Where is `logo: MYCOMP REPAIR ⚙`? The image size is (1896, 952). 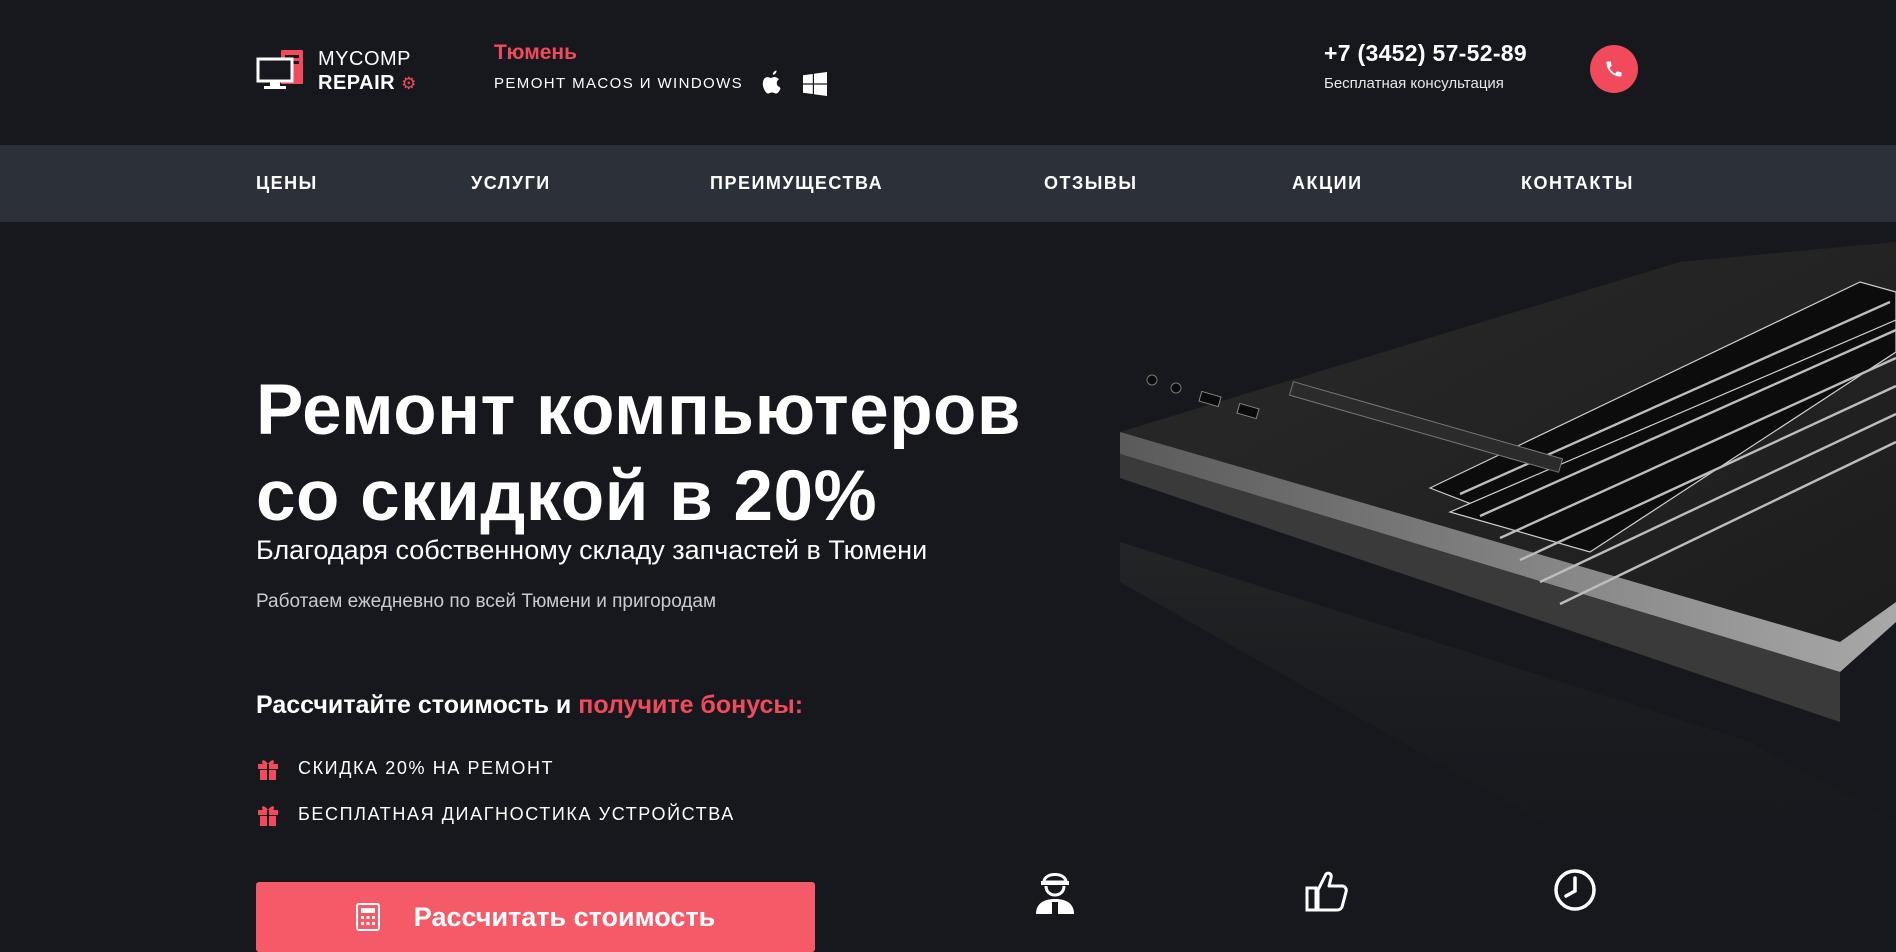 logo: MYCOMP REPAIR ⚙ is located at coordinates (343, 72).